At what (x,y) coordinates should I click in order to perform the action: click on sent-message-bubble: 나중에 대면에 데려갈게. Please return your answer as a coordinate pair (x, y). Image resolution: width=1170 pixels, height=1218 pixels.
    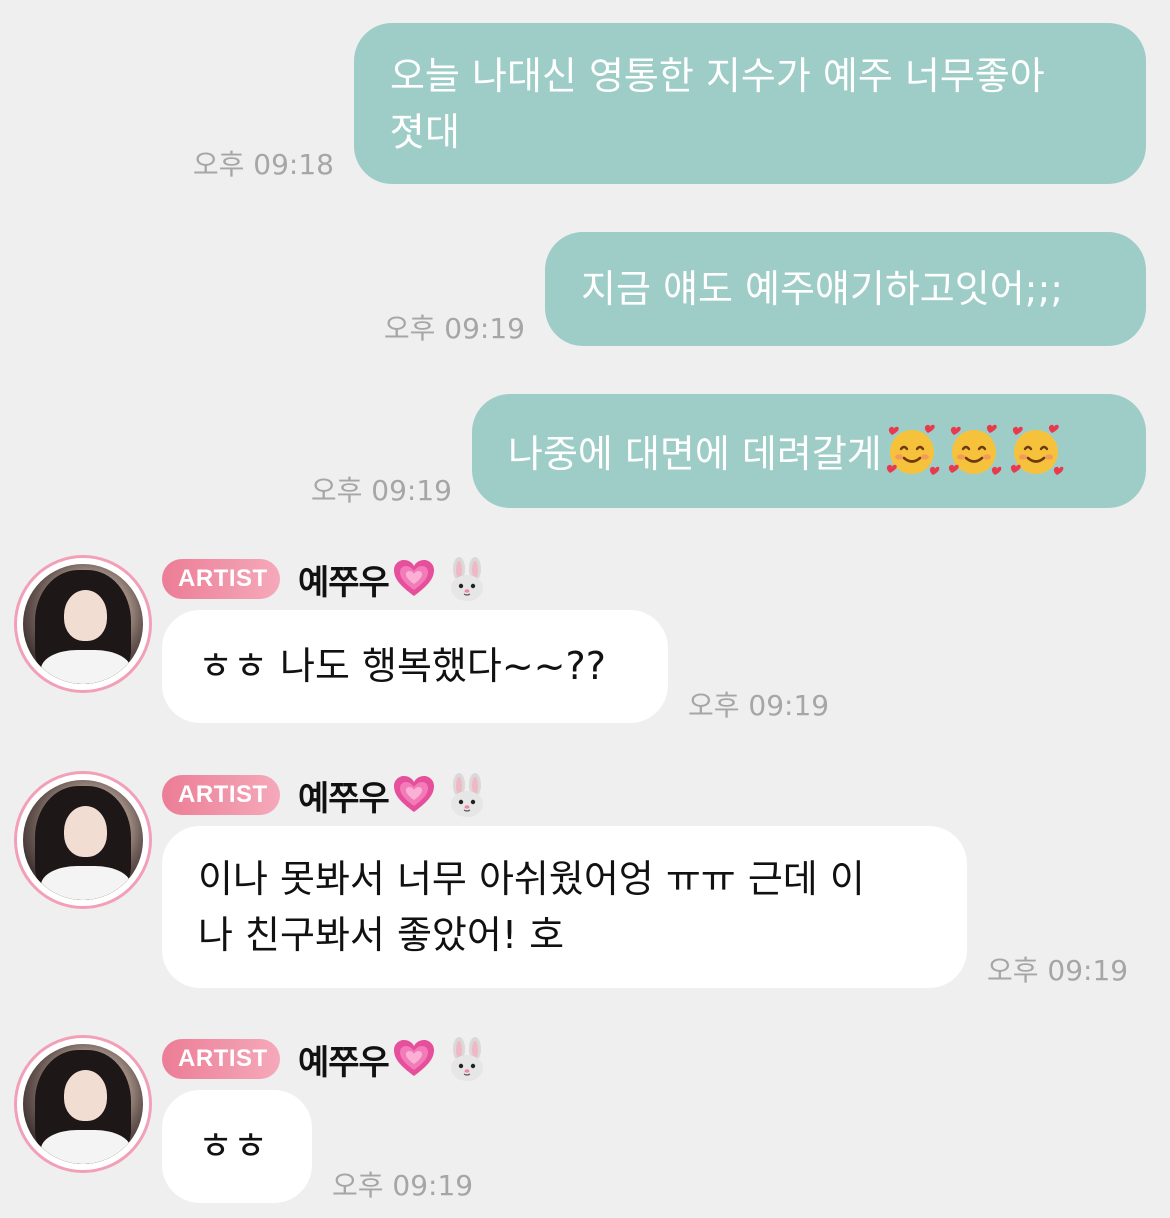
    Looking at the image, I should click on (809, 451).